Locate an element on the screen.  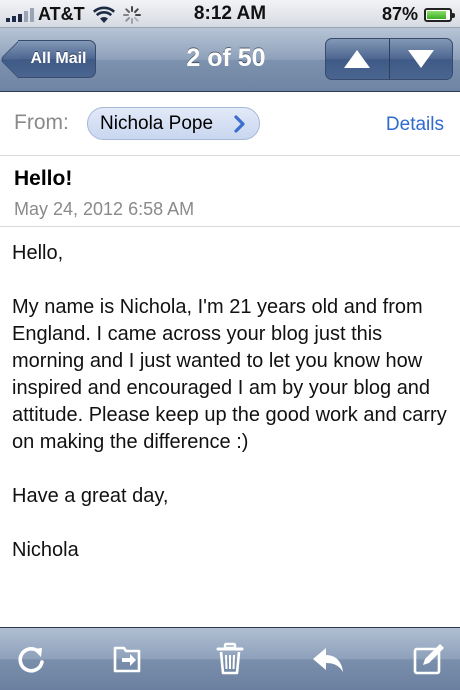
body-paragraph: Hello, is located at coordinates (38, 253).